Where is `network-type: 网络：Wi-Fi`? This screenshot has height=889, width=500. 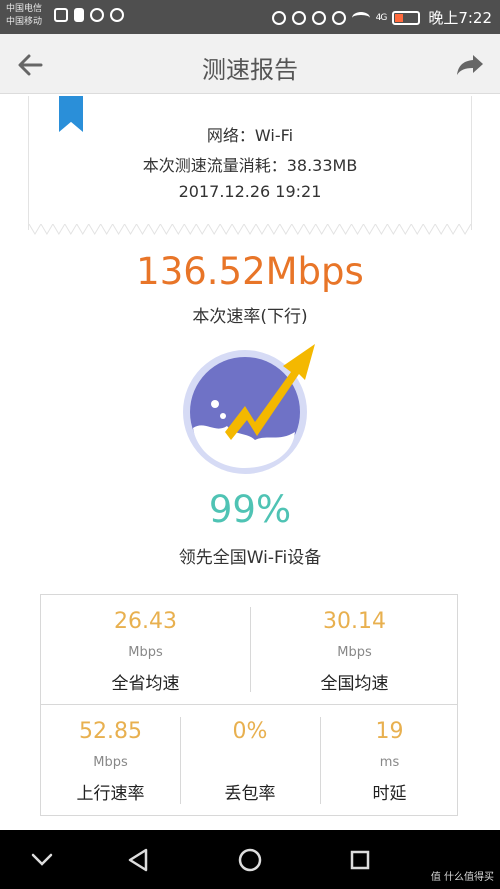 network-type: 网络：Wi-Fi is located at coordinates (250, 135).